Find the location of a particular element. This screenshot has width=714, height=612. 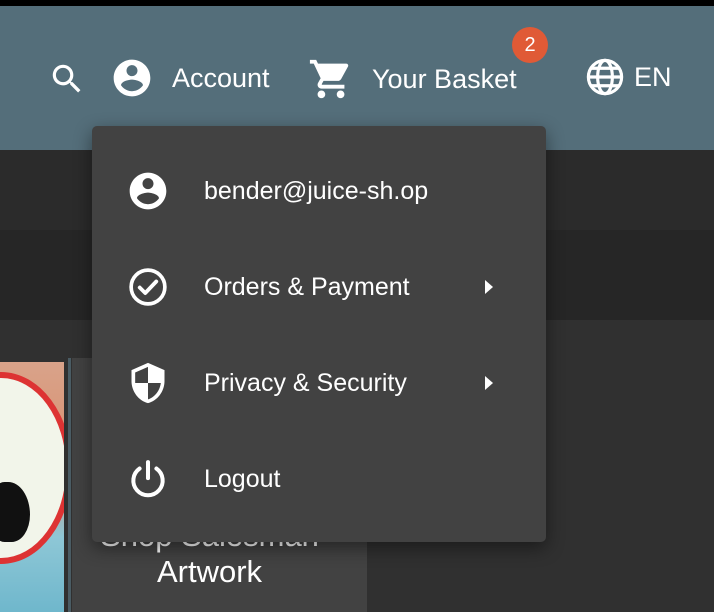

menu-item-orders-payment: Orders & Payment is located at coordinates (319, 287).